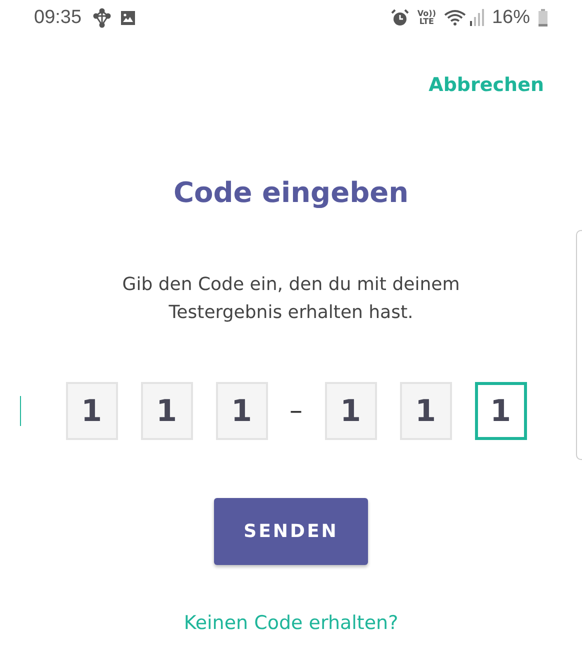 The height and width of the screenshot is (659, 582). Describe the element at coordinates (291, 299) in the screenshot. I see `instruction-text: Gib den Code ein, den du mit deinem Testergebnis erhalten hast.` at that location.